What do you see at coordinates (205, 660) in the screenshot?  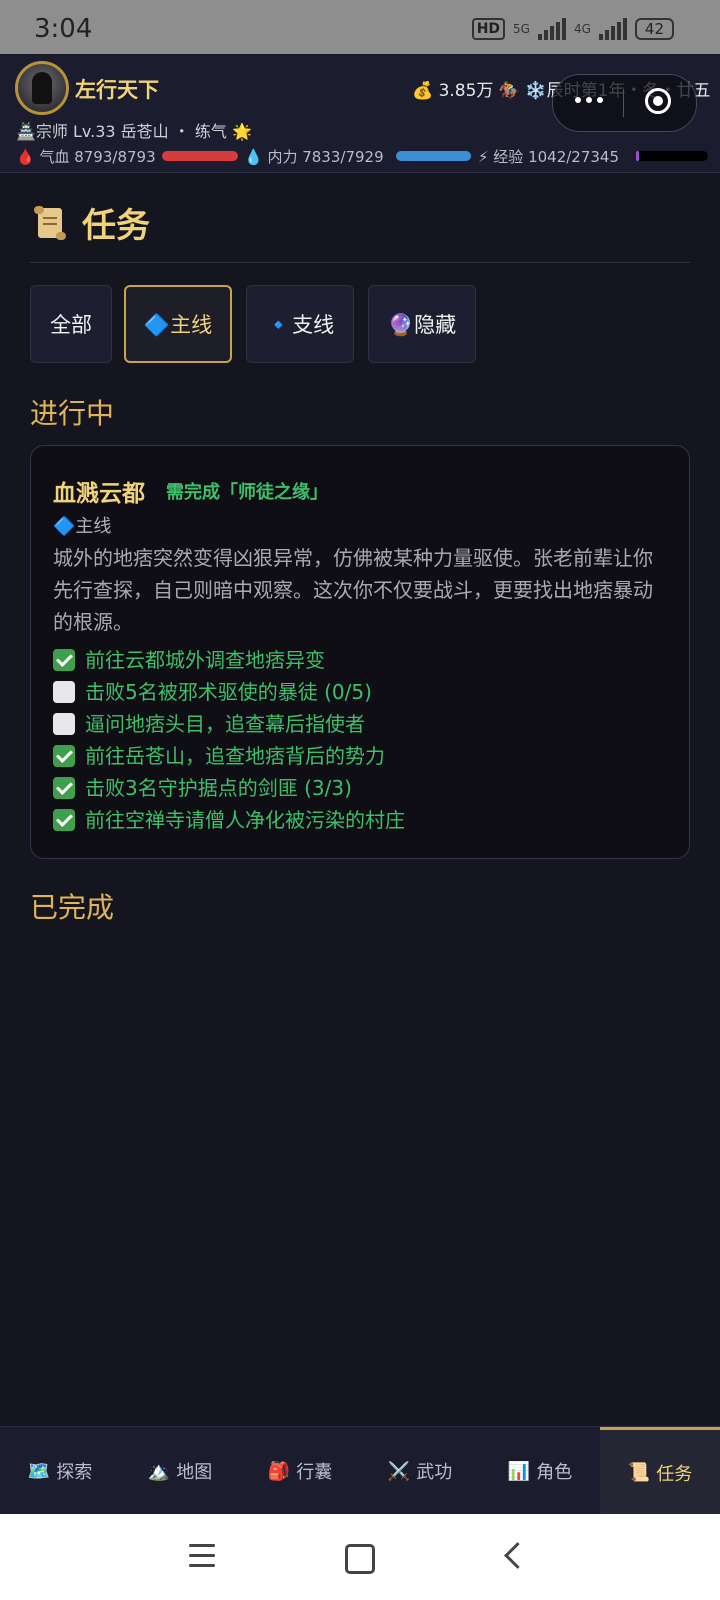 I see `objective-text: 前往云都城外调查地痞异变` at bounding box center [205, 660].